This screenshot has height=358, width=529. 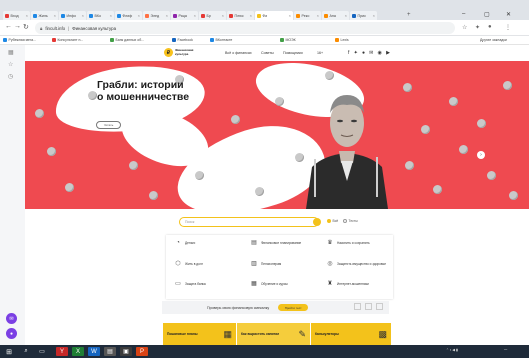 I want to click on browser-tab: ВКо ×, so click(x=100, y=15).